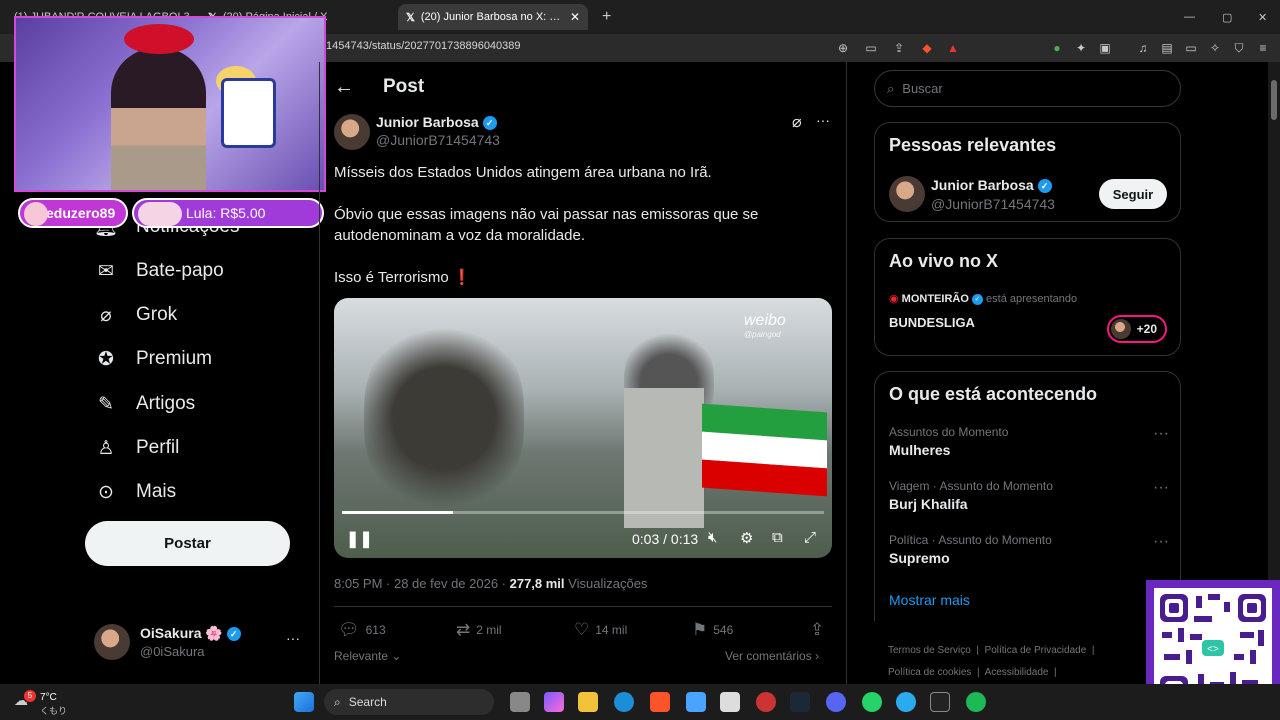  Describe the element at coordinates (158, 119) in the screenshot. I see `streamer` at that location.